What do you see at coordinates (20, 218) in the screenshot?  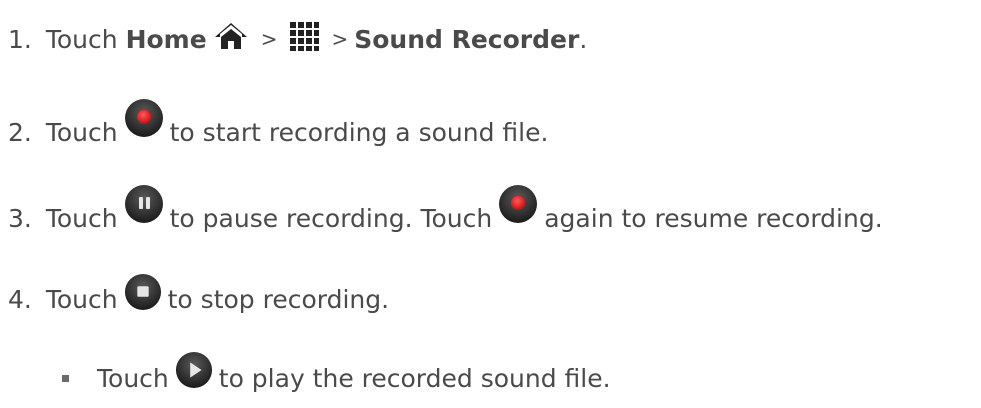 I see `step-number: 3.` at bounding box center [20, 218].